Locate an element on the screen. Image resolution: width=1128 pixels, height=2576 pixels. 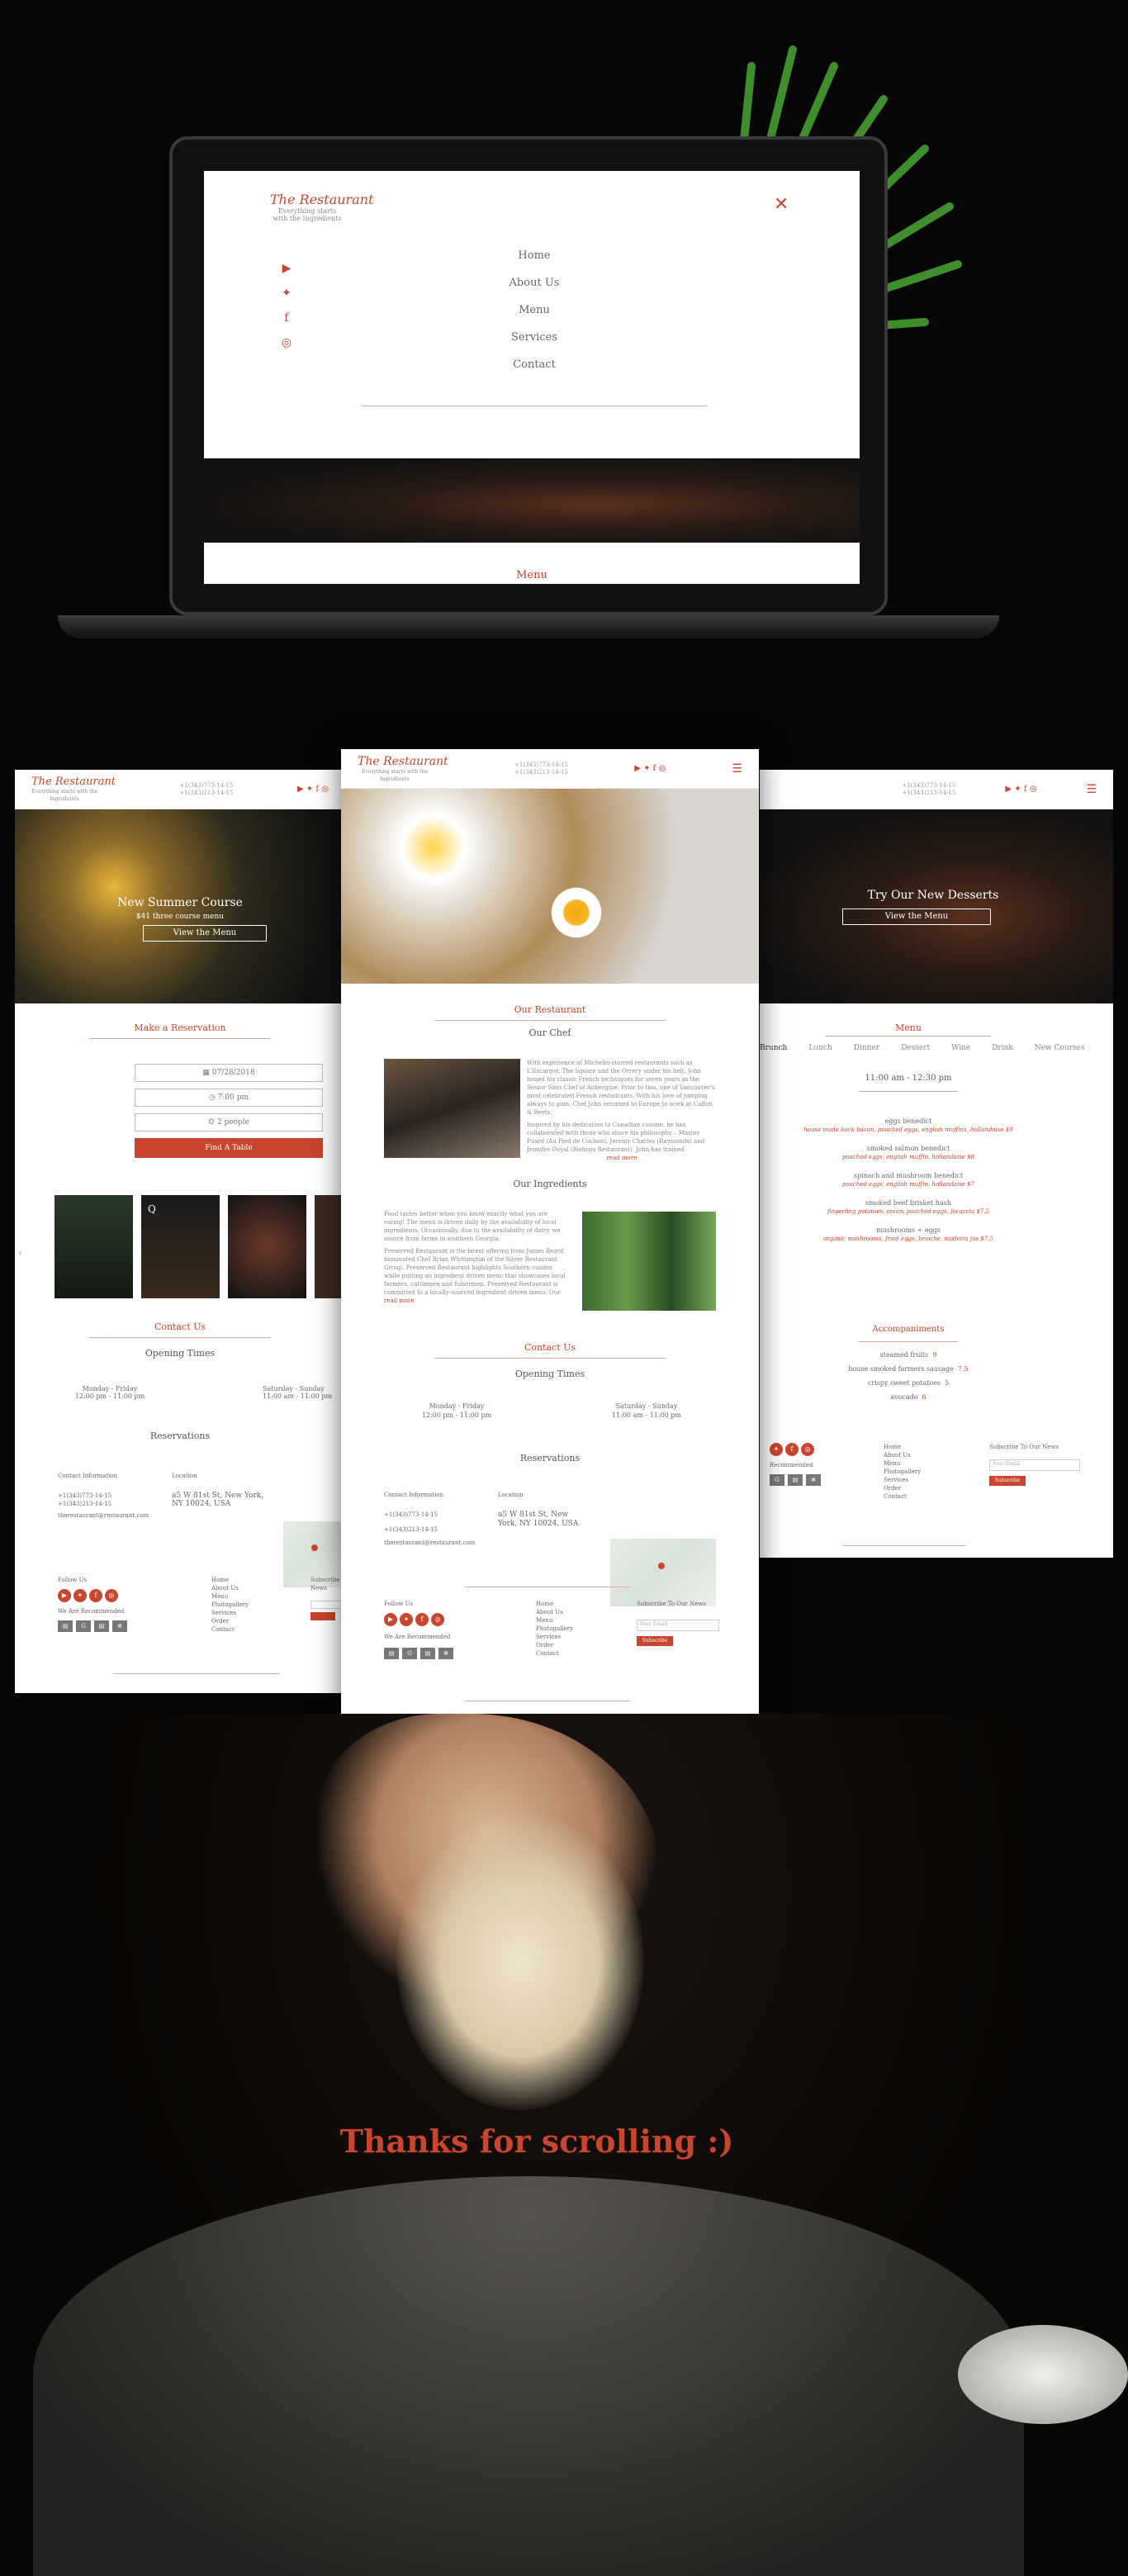
tab-dinner: Dinner is located at coordinates (867, 1048).